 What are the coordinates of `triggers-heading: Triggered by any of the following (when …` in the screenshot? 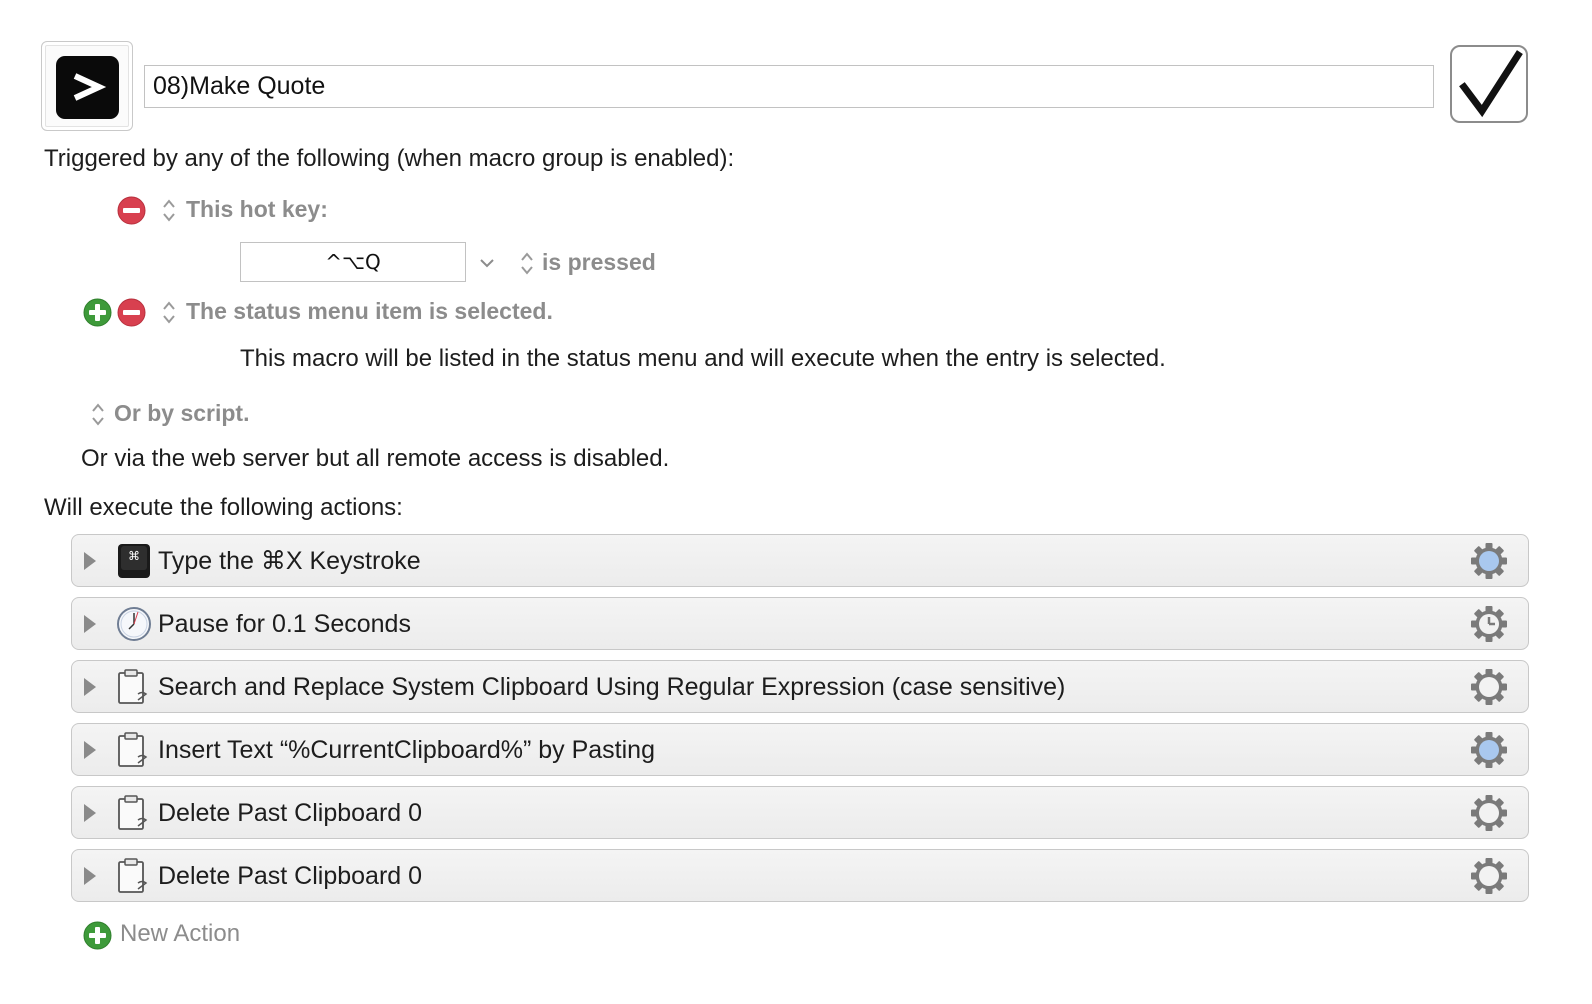 It's located at (389, 158).